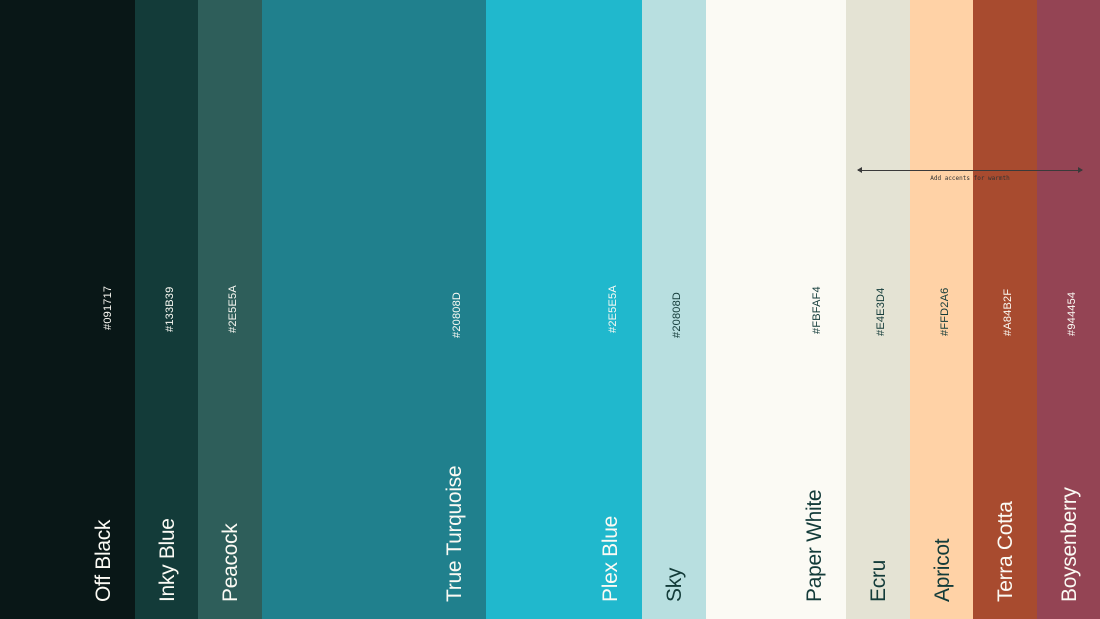 This screenshot has height=619, width=1100. Describe the element at coordinates (970, 178) in the screenshot. I see `annotation-label: Add accents for warmth` at that location.